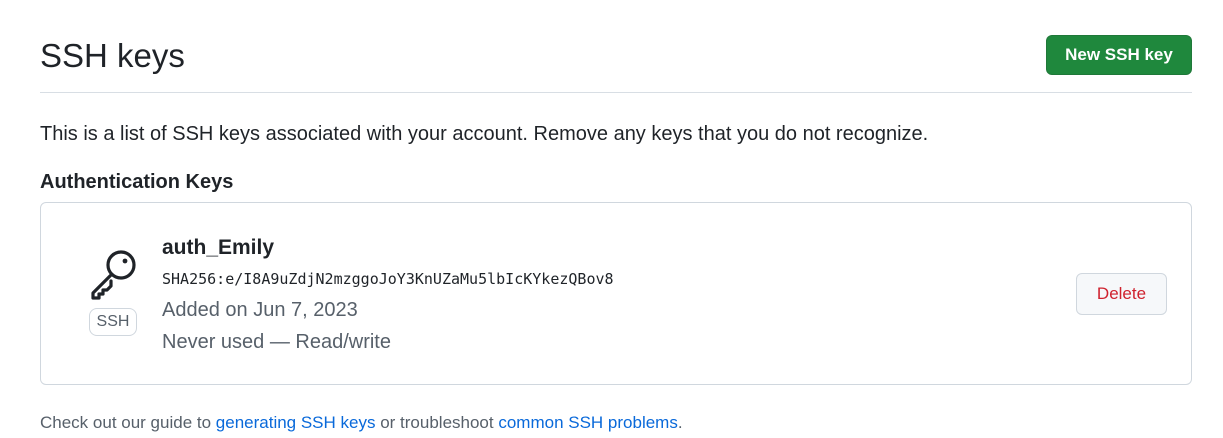  I want to click on key-title: auth_Emily, so click(218, 247).